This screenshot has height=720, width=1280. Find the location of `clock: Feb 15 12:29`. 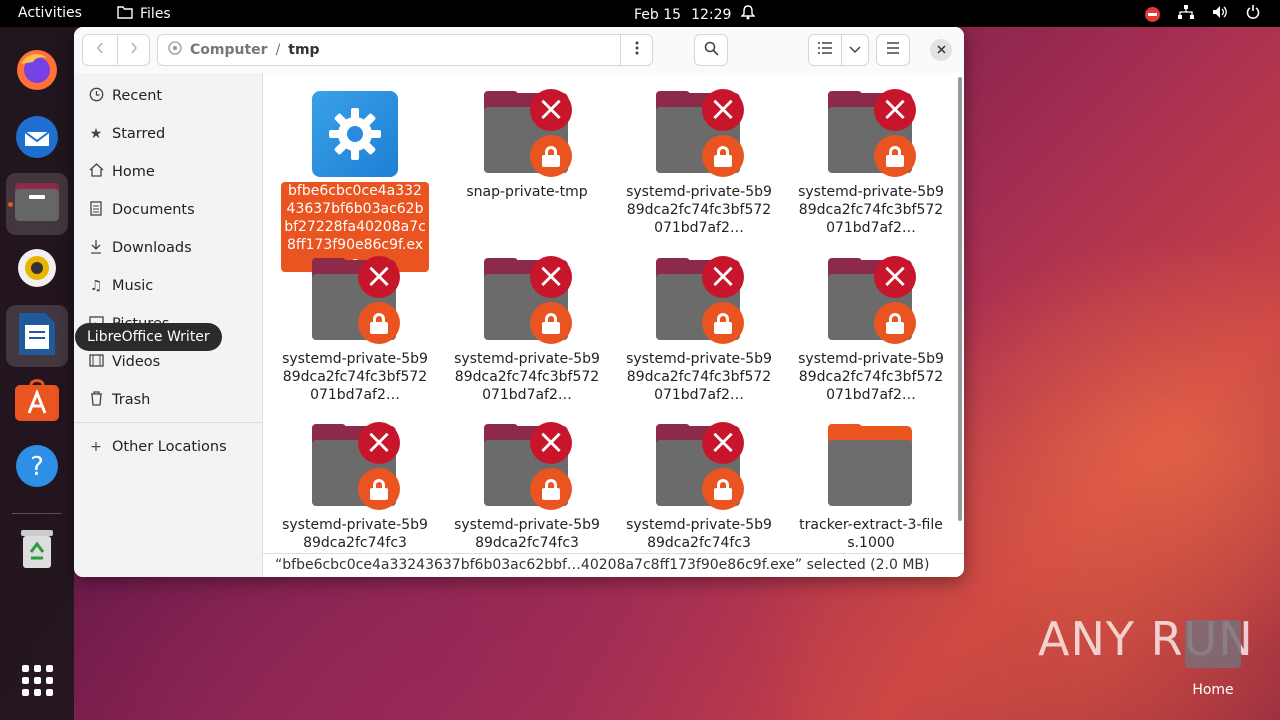

clock: Feb 15 12:29 is located at coordinates (695, 14).